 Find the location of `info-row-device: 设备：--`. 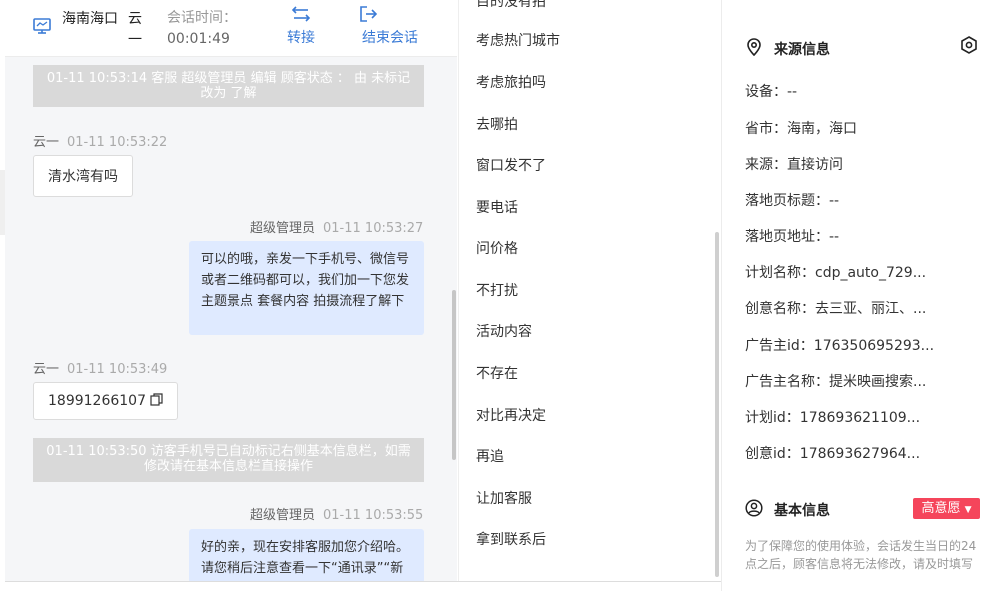

info-row-device: 设备：-- is located at coordinates (771, 91).